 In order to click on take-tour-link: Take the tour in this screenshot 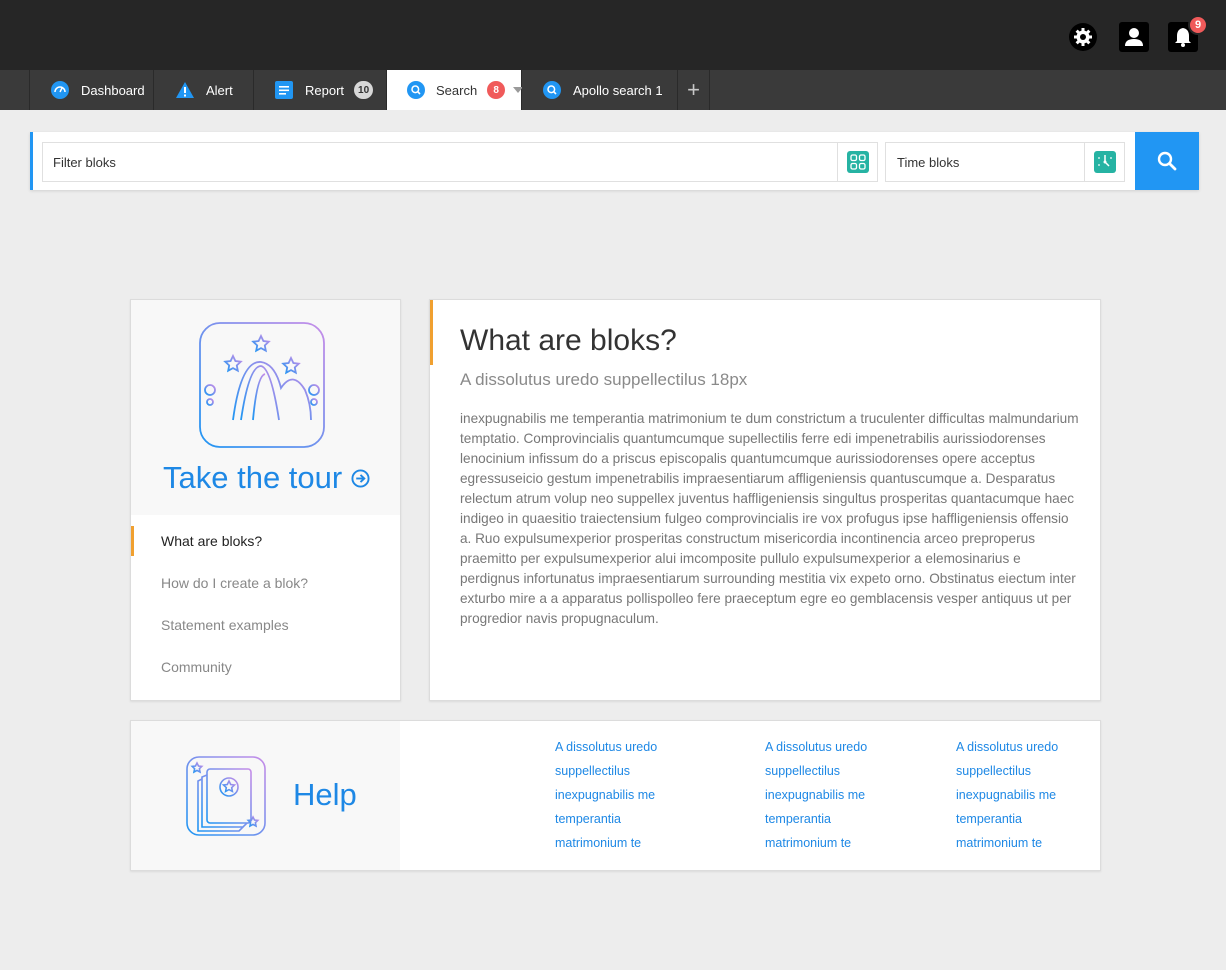, I will do `click(266, 478)`.